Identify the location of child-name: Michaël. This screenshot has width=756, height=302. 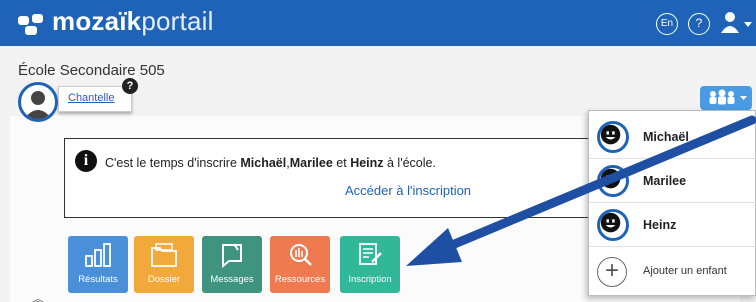
(666, 137).